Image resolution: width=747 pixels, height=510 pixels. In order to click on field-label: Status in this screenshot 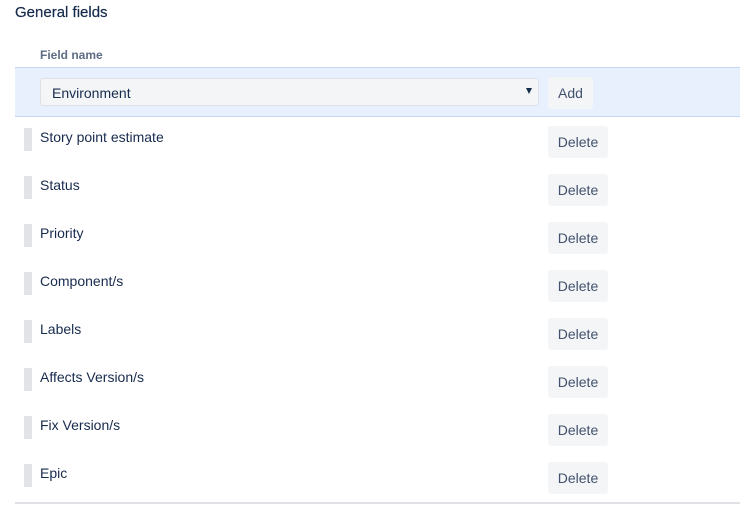, I will do `click(60, 185)`.